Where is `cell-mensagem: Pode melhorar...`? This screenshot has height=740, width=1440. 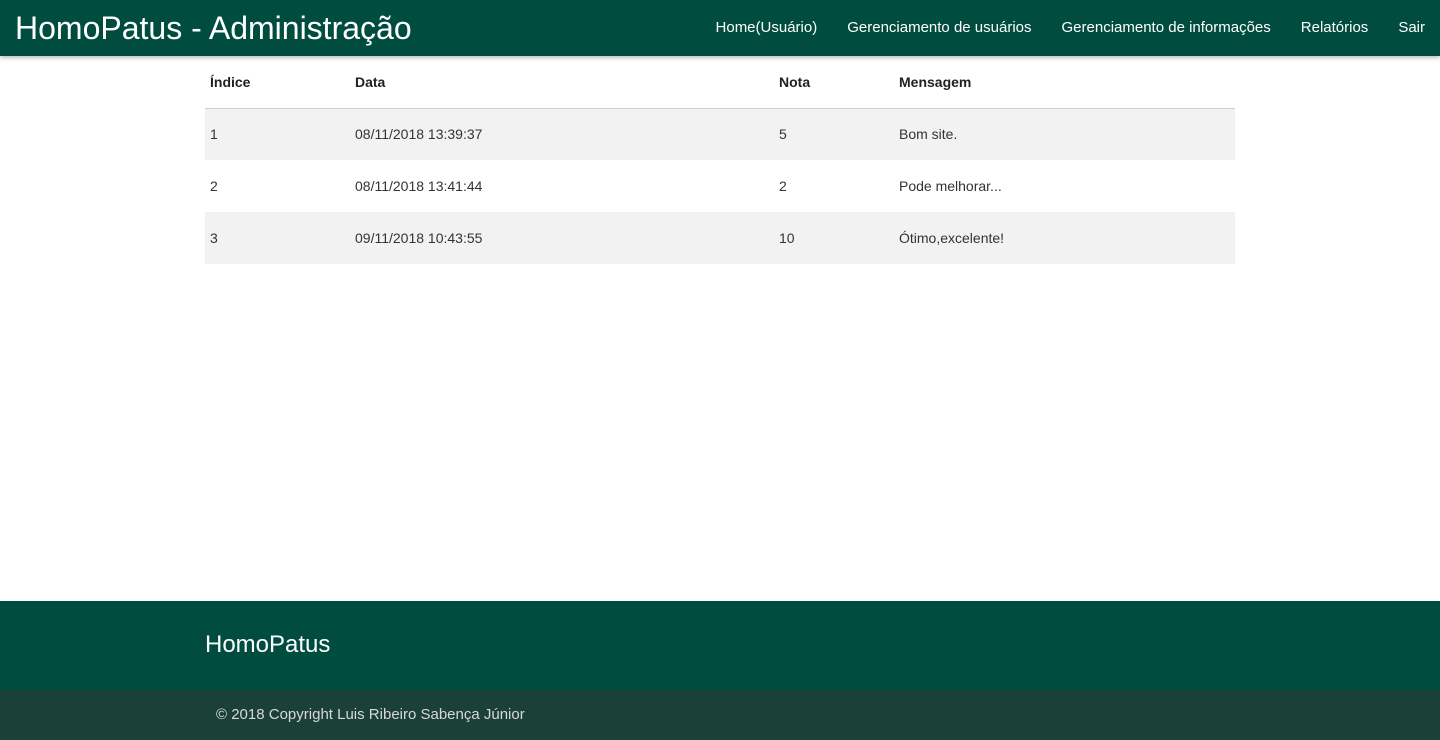
cell-mensagem: Pode melhorar... is located at coordinates (950, 186).